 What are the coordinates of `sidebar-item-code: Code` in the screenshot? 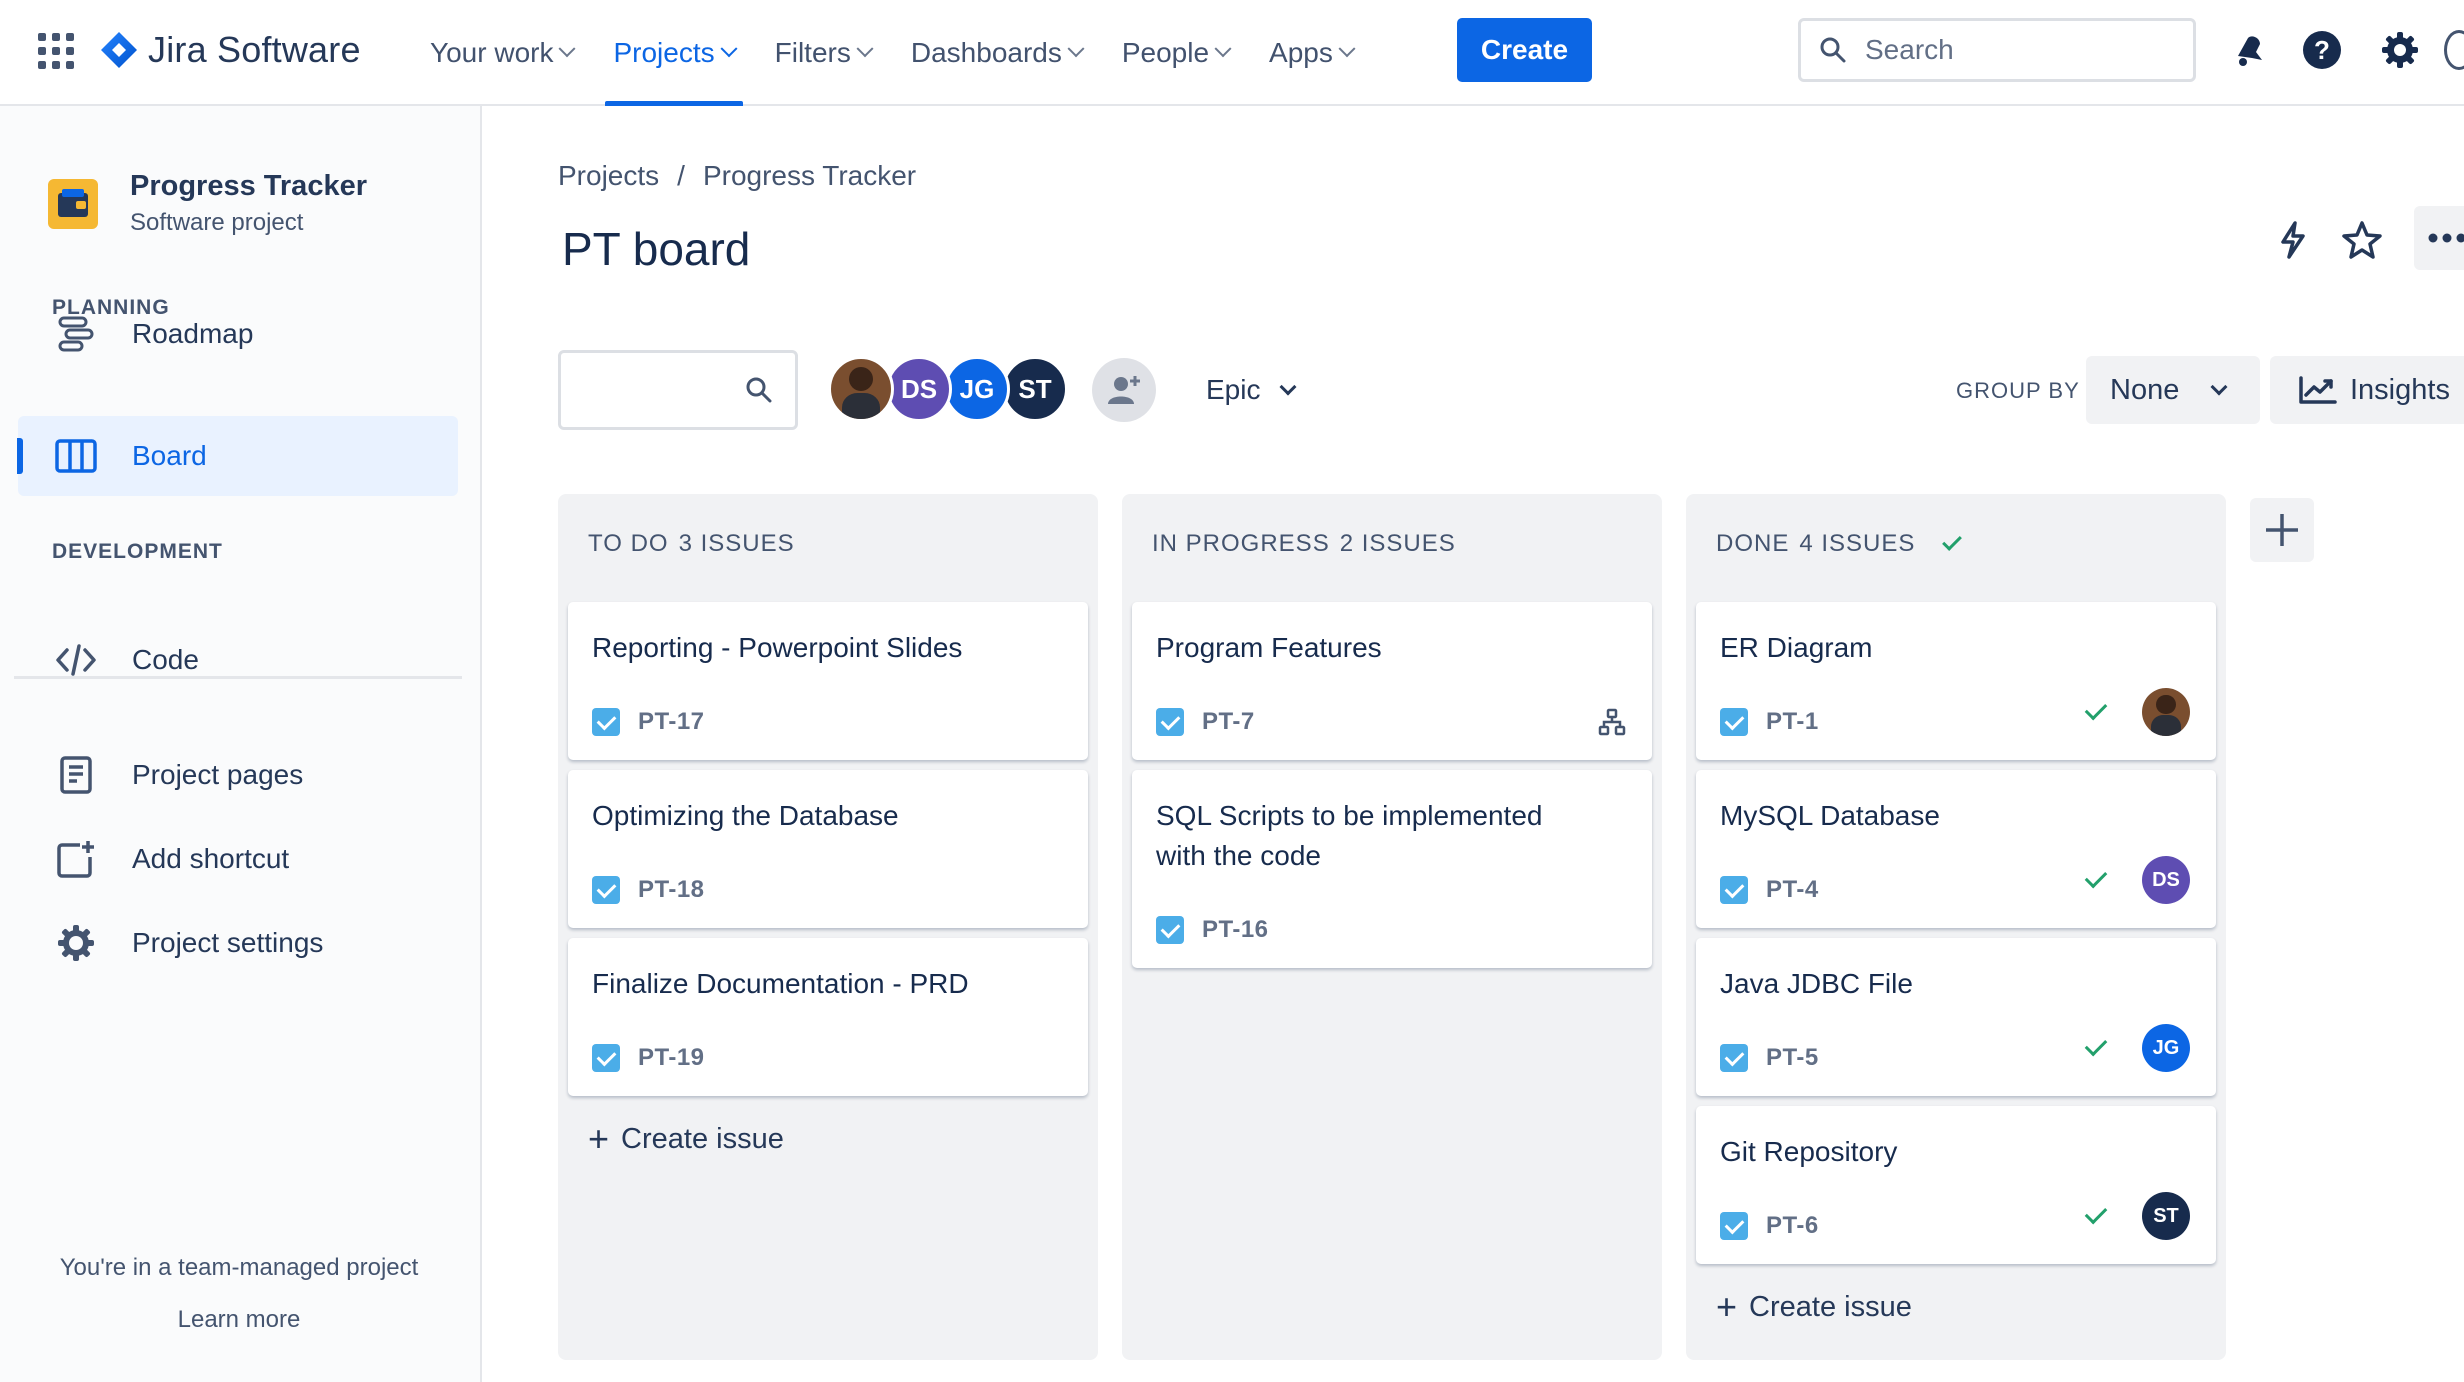 It's located at (238, 660).